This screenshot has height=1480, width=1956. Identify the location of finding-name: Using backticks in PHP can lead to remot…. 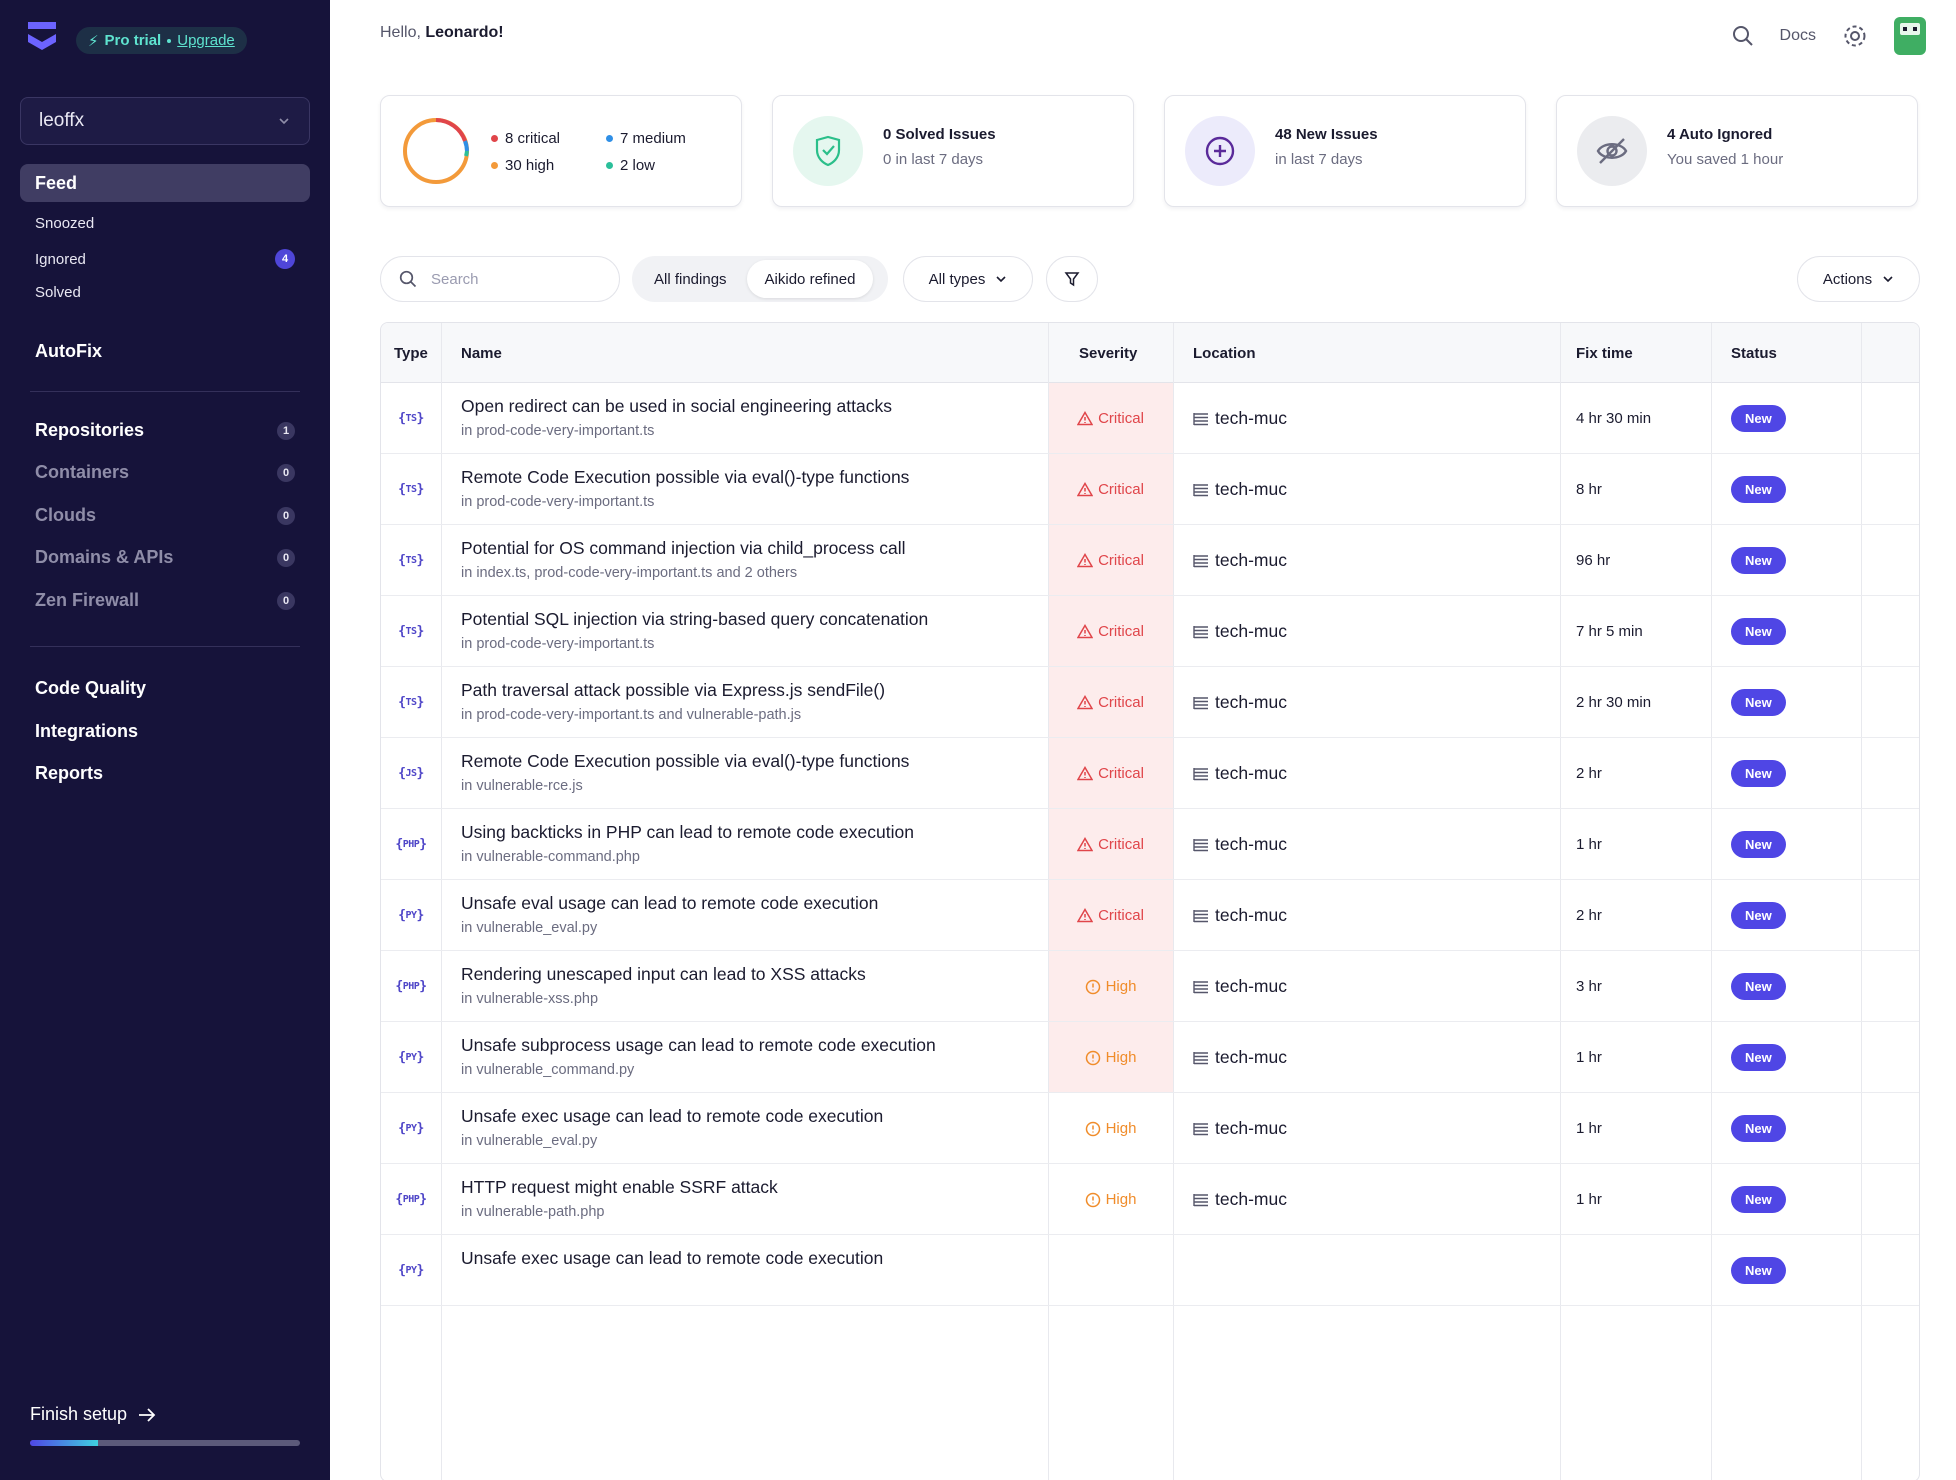
(687, 832).